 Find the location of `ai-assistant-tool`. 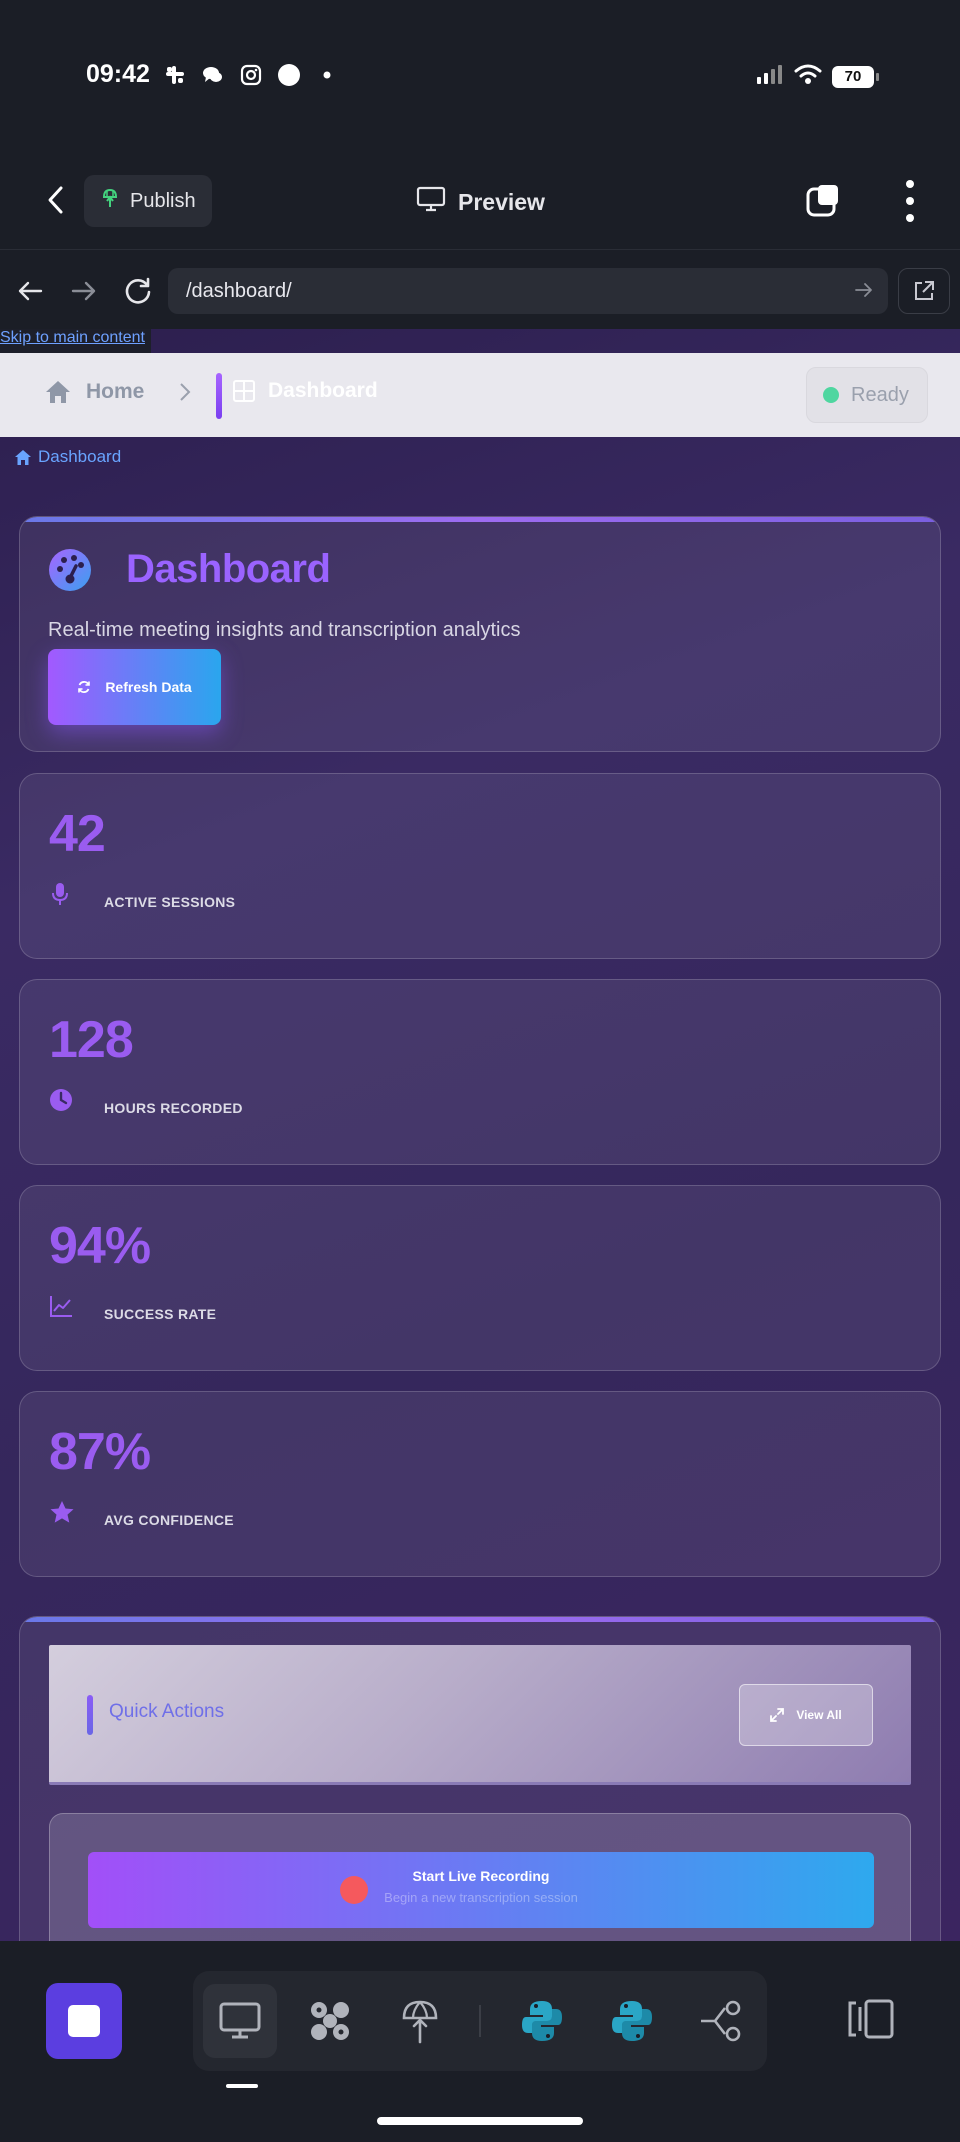

ai-assistant-tool is located at coordinates (330, 2021).